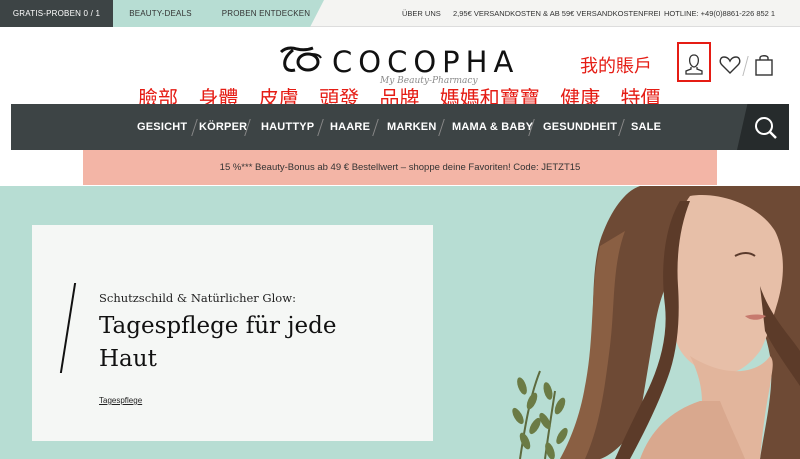  Describe the element at coordinates (56, 13) in the screenshot. I see `free-samples-tab: GRATIS-PROBEN 0 / 1` at that location.